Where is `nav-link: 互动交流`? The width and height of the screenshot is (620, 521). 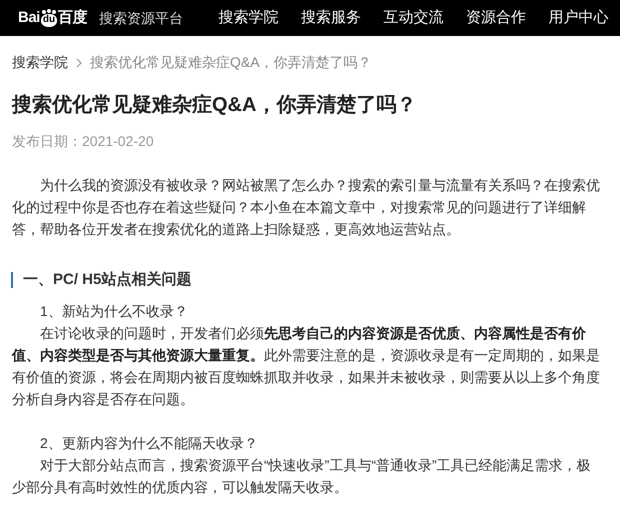
nav-link: 互动交流 is located at coordinates (414, 18).